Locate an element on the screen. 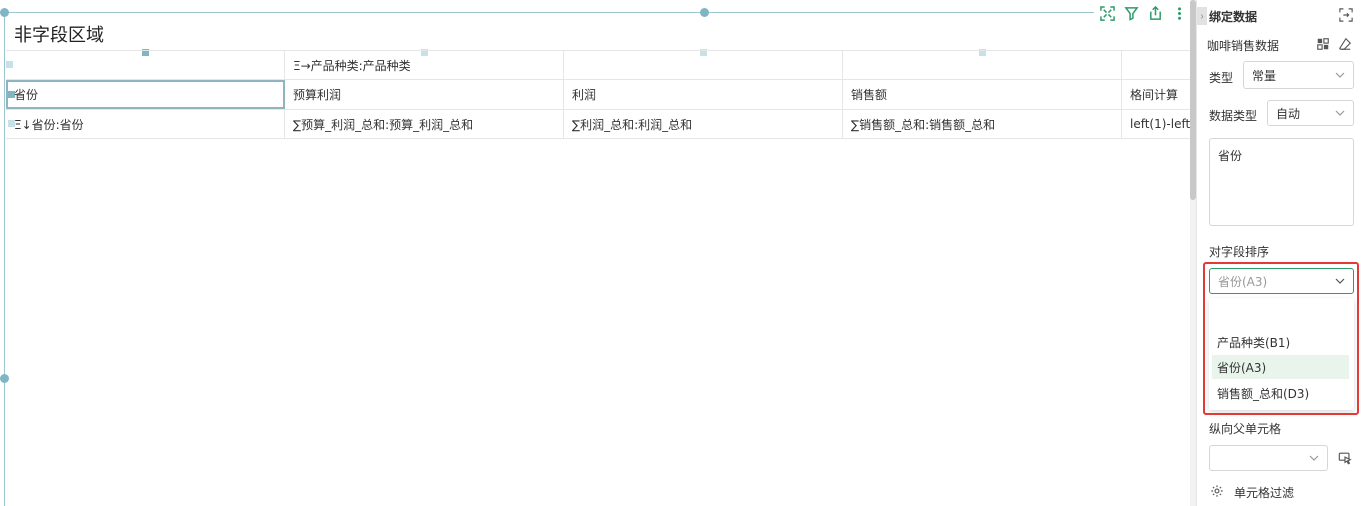 Image resolution: width=1363 pixels, height=506 pixels. eraser-icon is located at coordinates (1345, 44).